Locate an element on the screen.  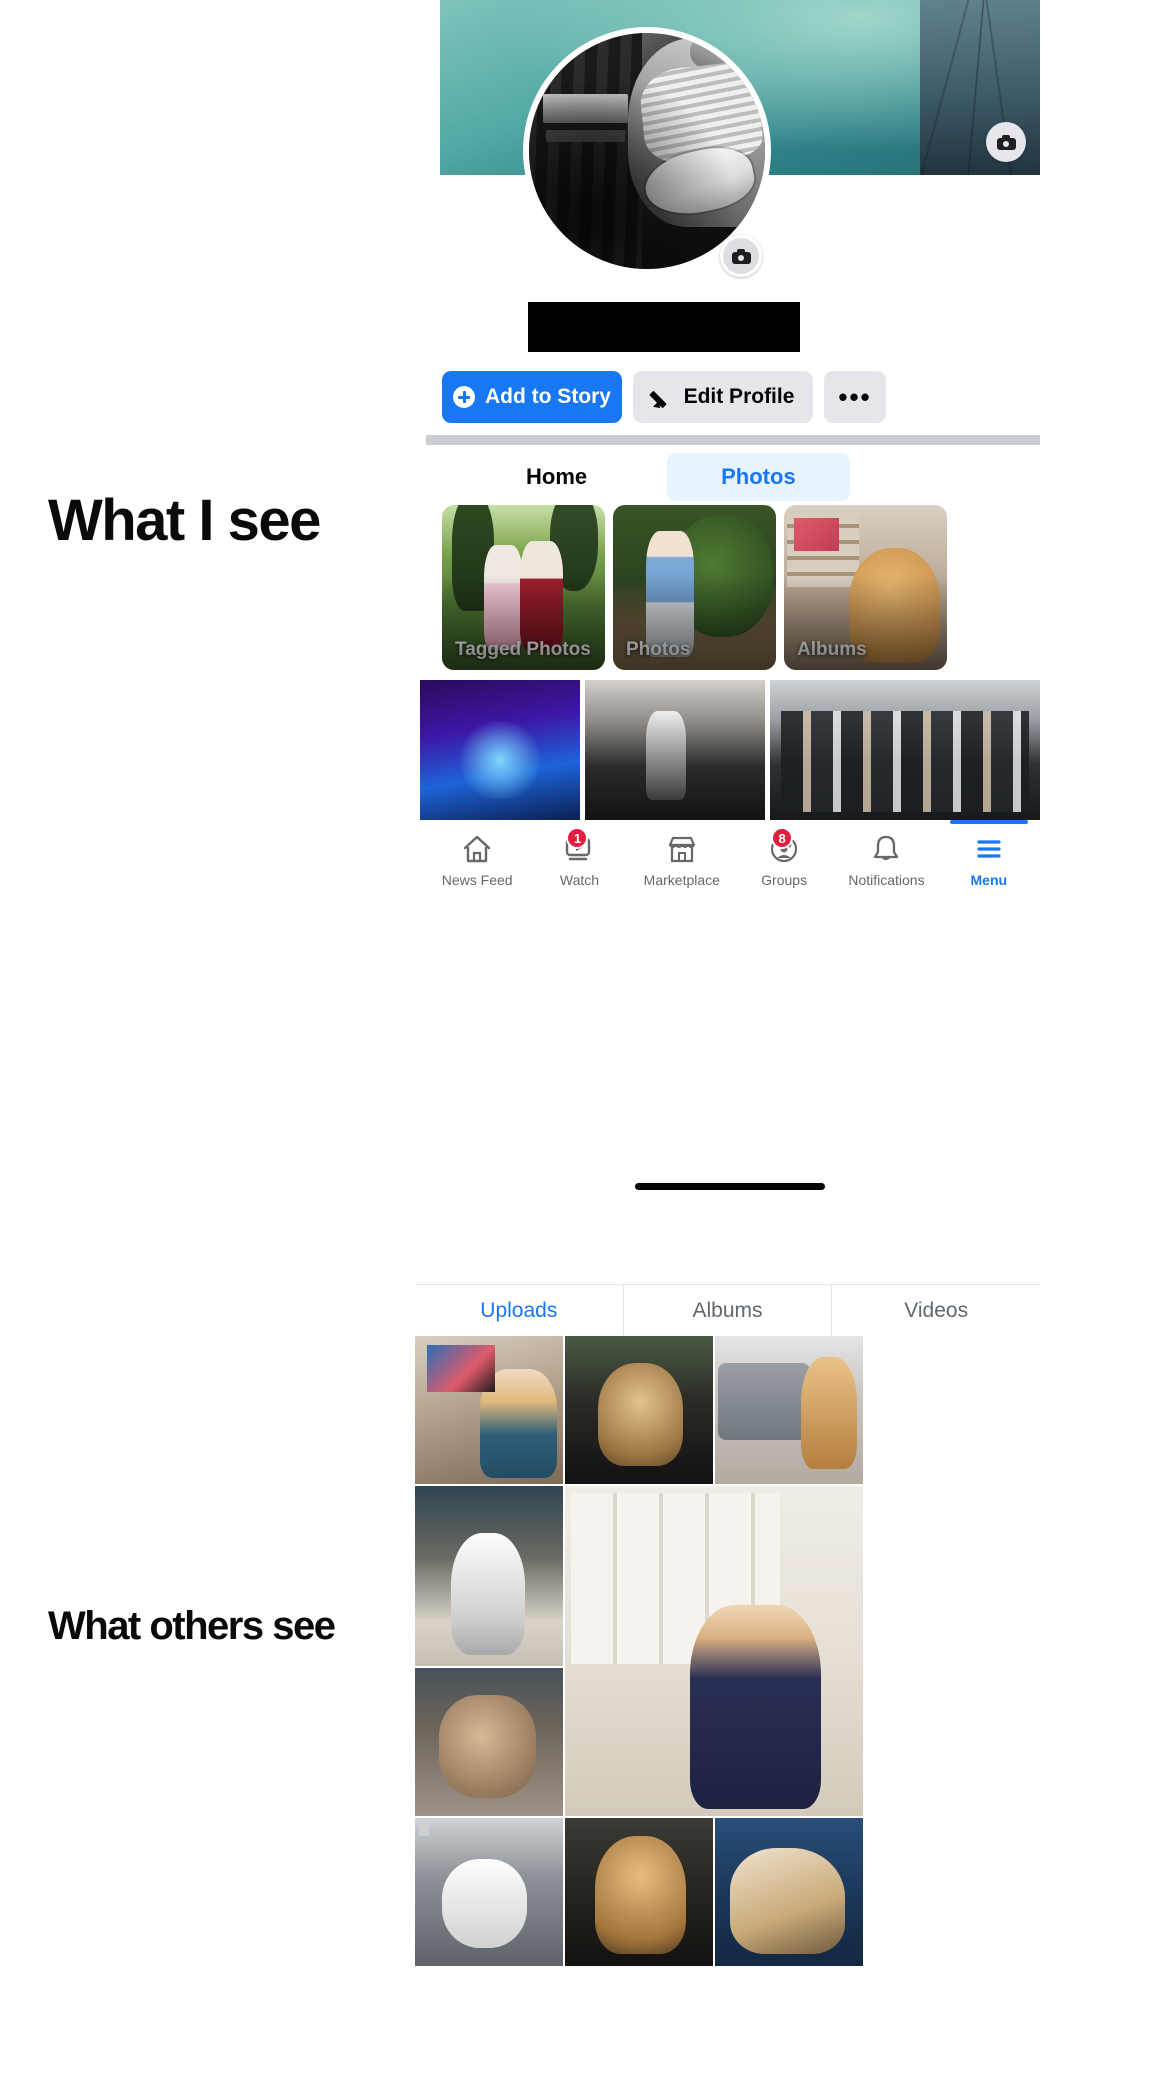
annotation-what-i-see: What I see is located at coordinates (184, 520).